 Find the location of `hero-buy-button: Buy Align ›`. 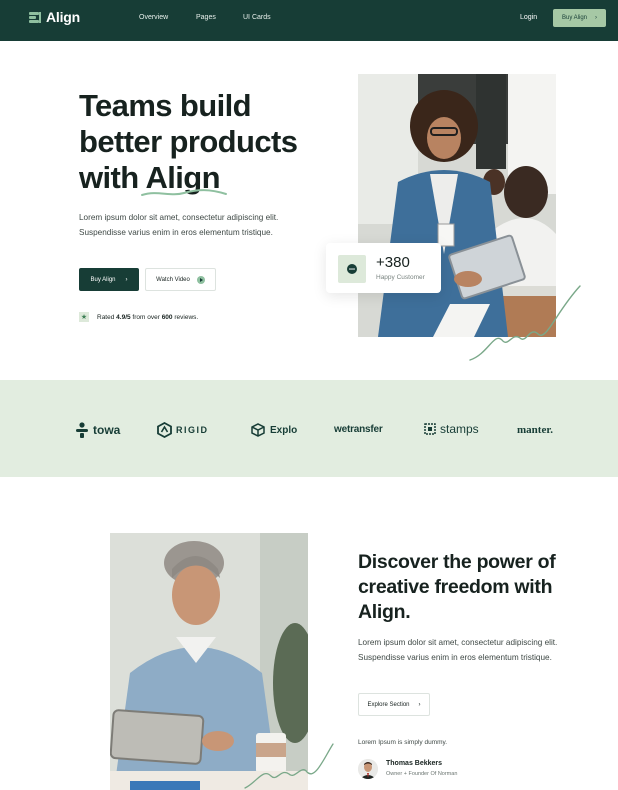

hero-buy-button: Buy Align › is located at coordinates (109, 279).